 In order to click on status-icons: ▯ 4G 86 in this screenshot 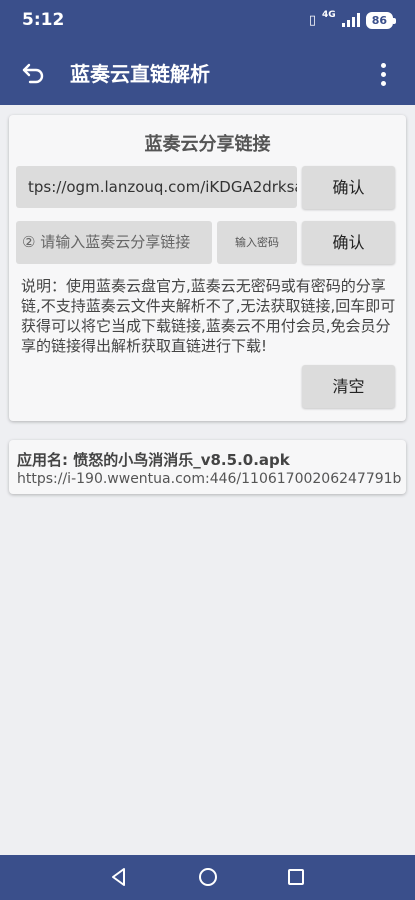, I will do `click(352, 20)`.